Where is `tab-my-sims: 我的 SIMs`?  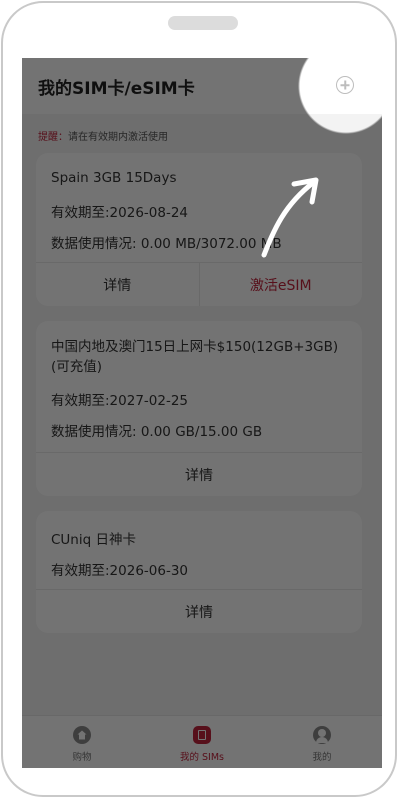 tab-my-sims: 我的 SIMs is located at coordinates (202, 742).